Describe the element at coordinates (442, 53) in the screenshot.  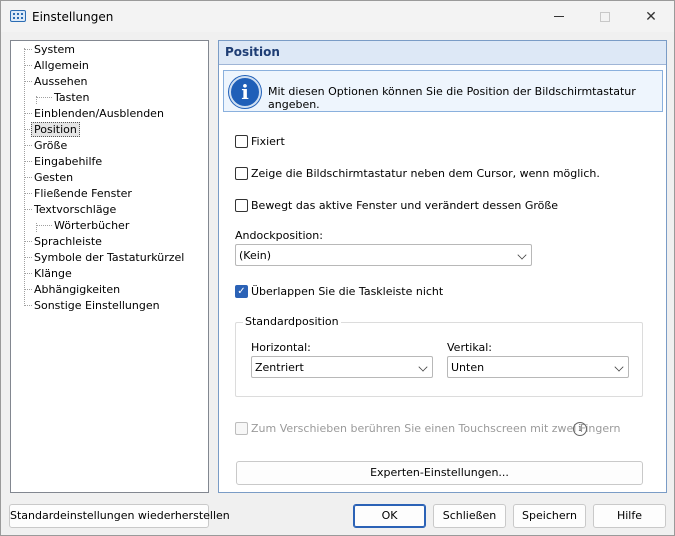
I see `panel-header: Position` at that location.